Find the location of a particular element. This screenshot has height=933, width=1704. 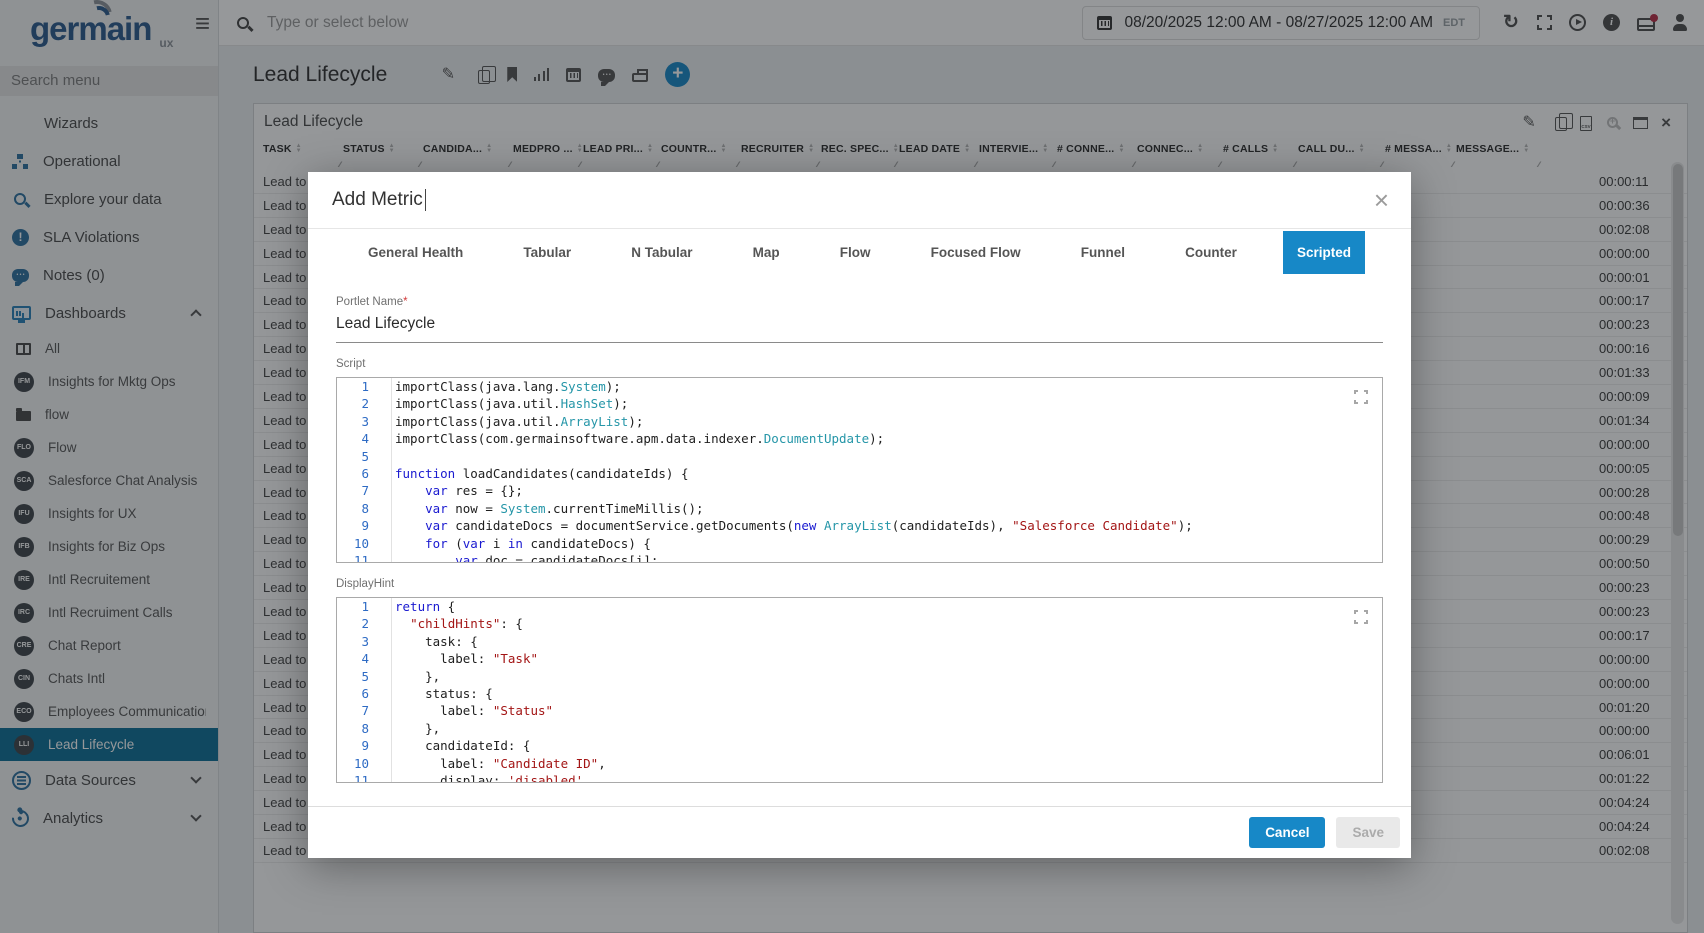

portlet-name-input: Lead Lifecycle is located at coordinates (859, 325).